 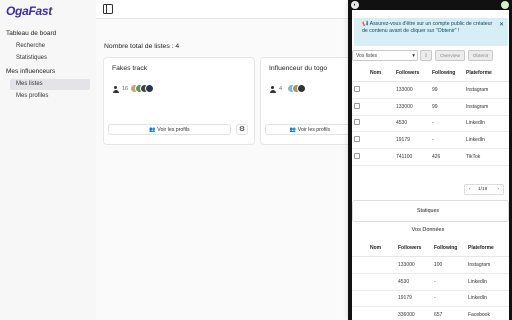 What do you see at coordinates (414, 313) in the screenshot?
I see `cell-followers: 336000` at bounding box center [414, 313].